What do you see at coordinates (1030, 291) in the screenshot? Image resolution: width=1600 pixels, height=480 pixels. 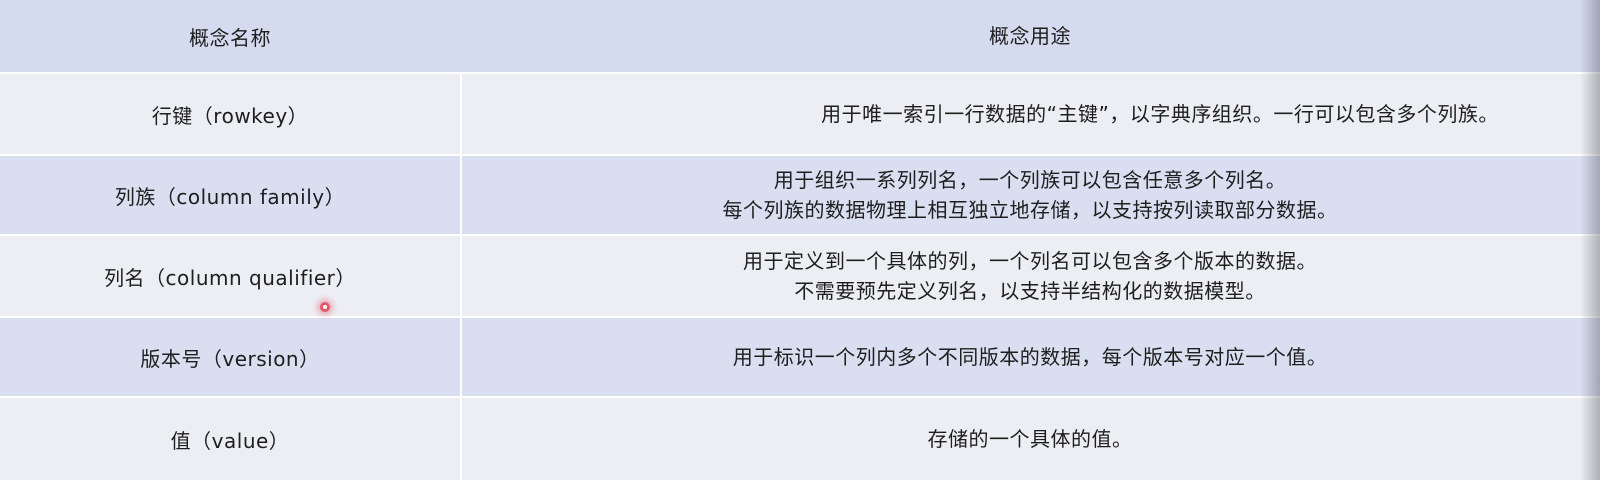 I see `concept-use-line: 不需要预先定义列名，以支持半结构化的数据模型。` at bounding box center [1030, 291].